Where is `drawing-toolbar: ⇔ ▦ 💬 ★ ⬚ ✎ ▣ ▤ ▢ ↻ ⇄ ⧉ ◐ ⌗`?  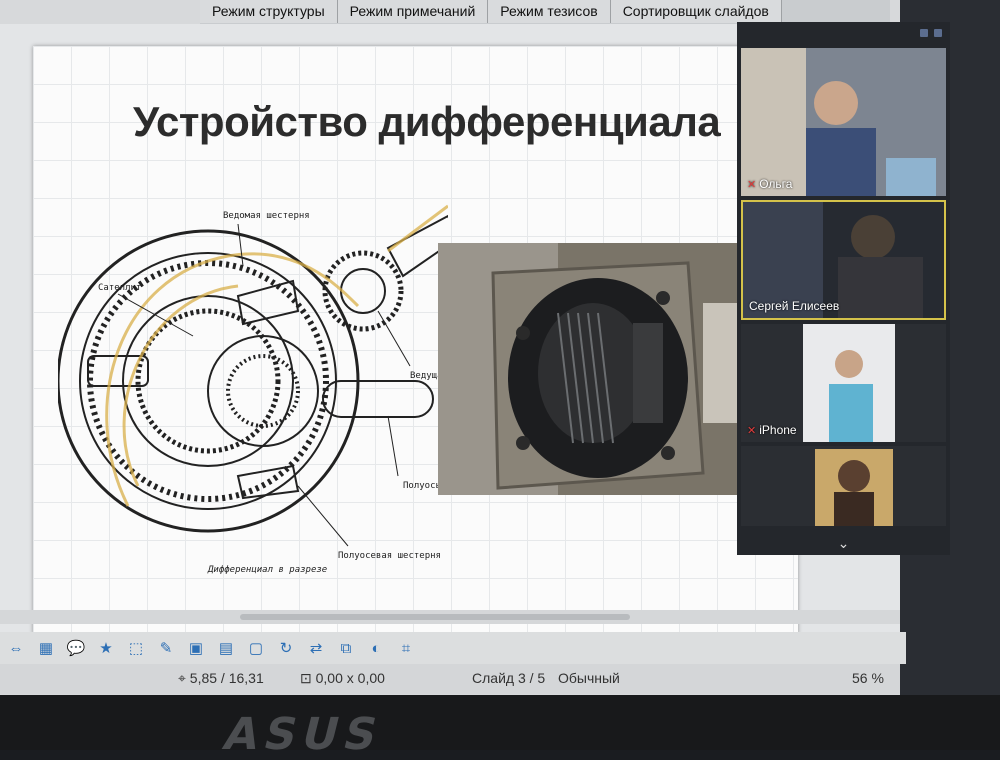 drawing-toolbar: ⇔ ▦ 💬 ★ ⬚ ✎ ▣ ▤ ▢ ↻ ⇄ ⧉ ◐ ⌗ is located at coordinates (453, 648).